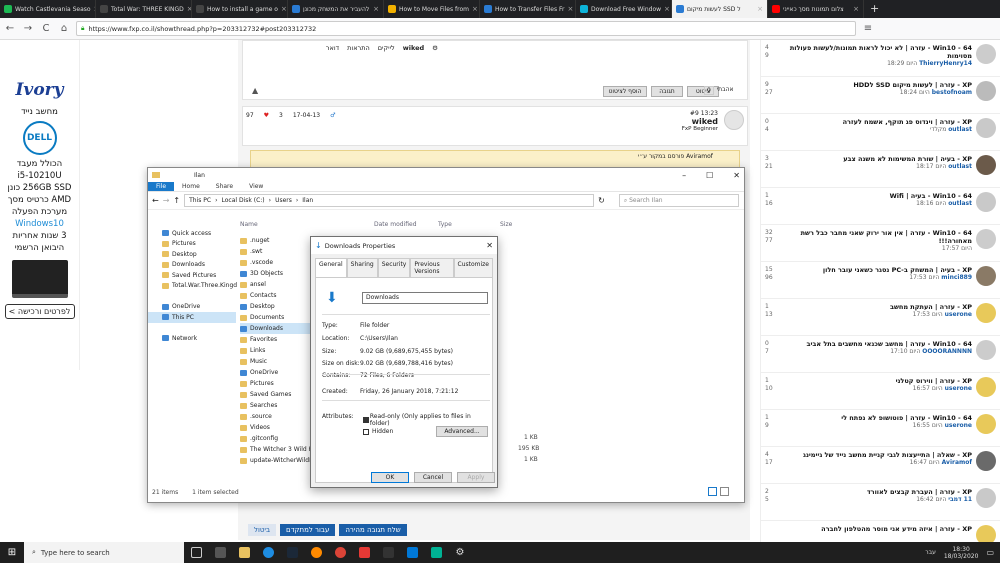  What do you see at coordinates (386, 48) in the screenshot?
I see `likes-link: לייקים` at bounding box center [386, 48].